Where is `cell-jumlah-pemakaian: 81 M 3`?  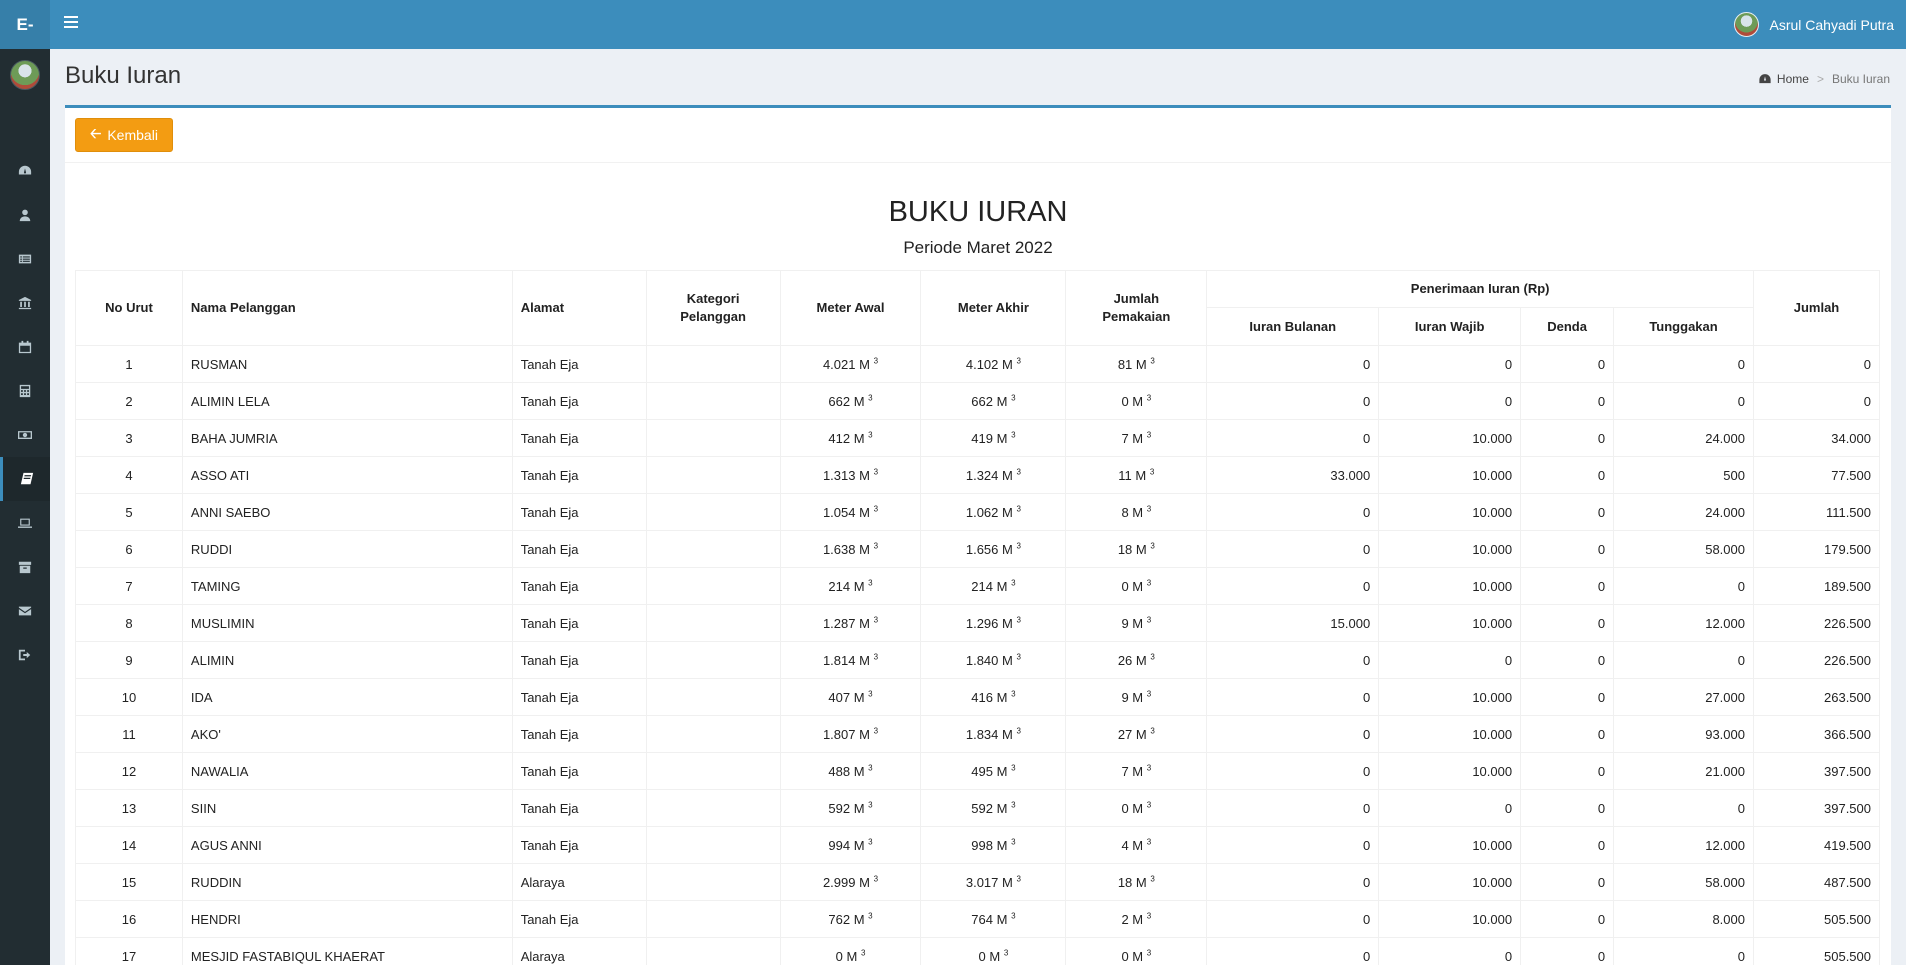
cell-jumlah-pemakaian: 81 M 3 is located at coordinates (1136, 364).